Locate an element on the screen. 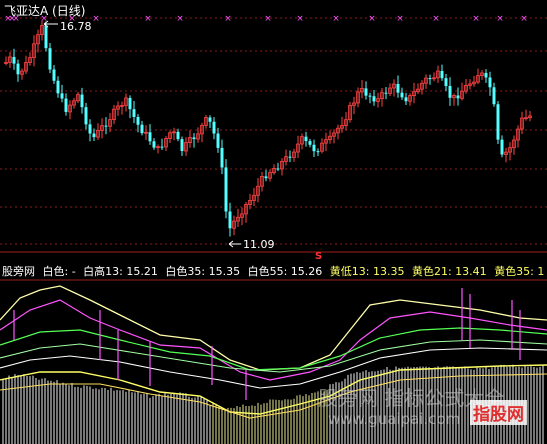 The image size is (547, 444). indicator-value: 黄色21: 13.41 is located at coordinates (449, 271).